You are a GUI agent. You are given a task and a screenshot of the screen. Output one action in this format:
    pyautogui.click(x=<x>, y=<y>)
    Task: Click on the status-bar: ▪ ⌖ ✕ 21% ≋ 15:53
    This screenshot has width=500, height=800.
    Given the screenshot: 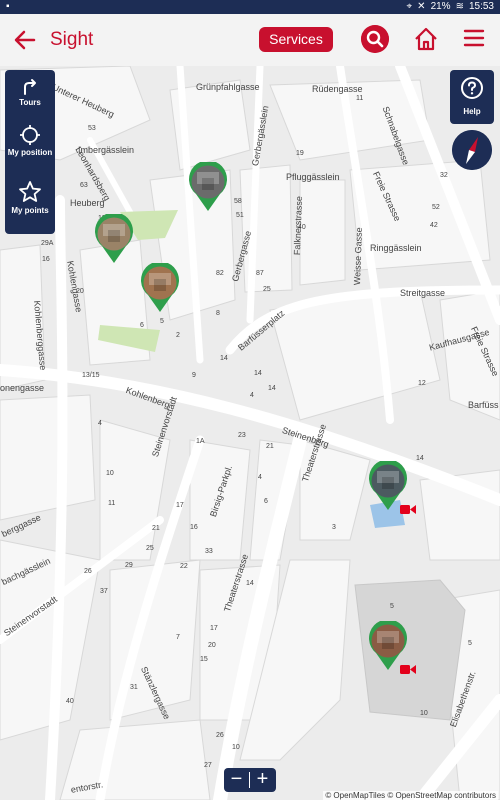 What is the action you would take?
    pyautogui.click(x=250, y=7)
    